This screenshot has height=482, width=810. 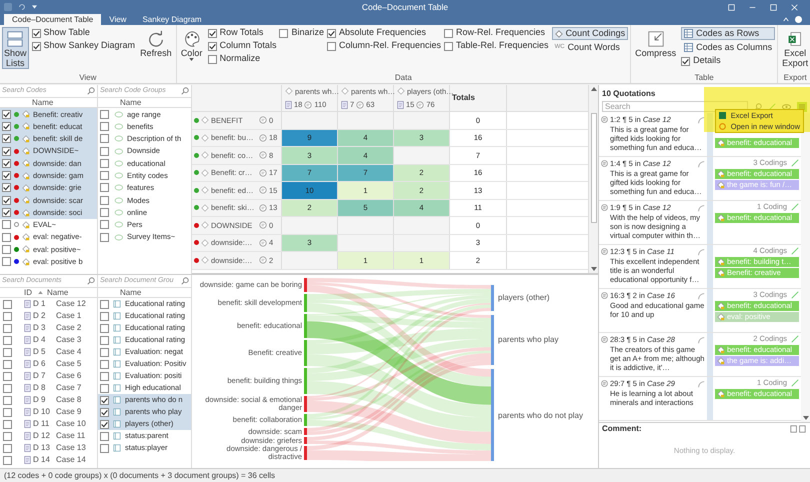 I want to click on undo-icon, so click(x=22, y=7).